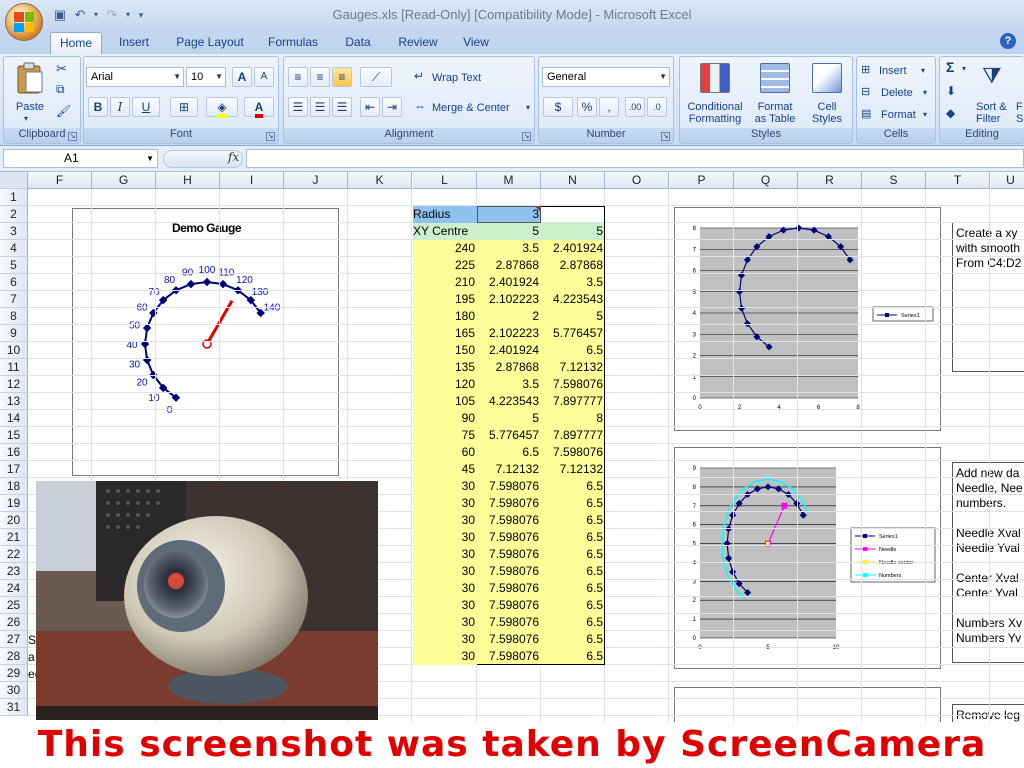  What do you see at coordinates (509, 452) in the screenshot?
I see `x-value-cell: 6.5` at bounding box center [509, 452].